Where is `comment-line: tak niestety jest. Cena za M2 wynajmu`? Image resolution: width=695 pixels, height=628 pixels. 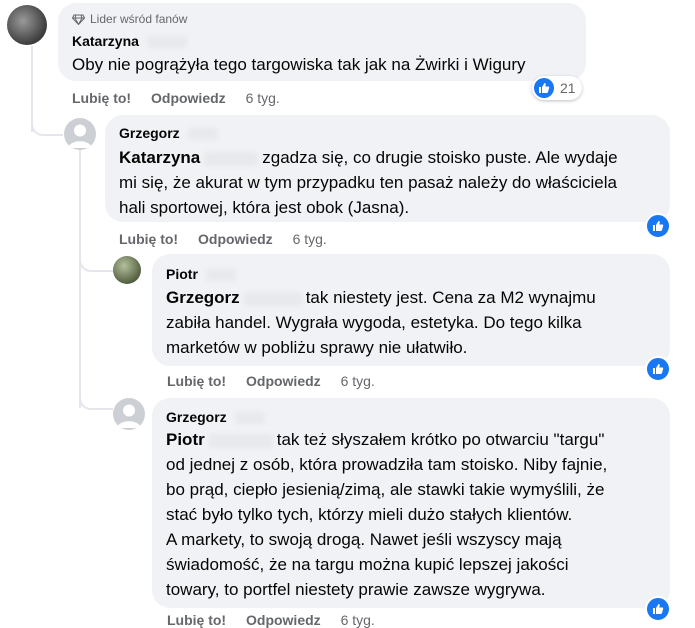
comment-line: tak niestety jest. Cena za M2 wynajmu is located at coordinates (450, 297).